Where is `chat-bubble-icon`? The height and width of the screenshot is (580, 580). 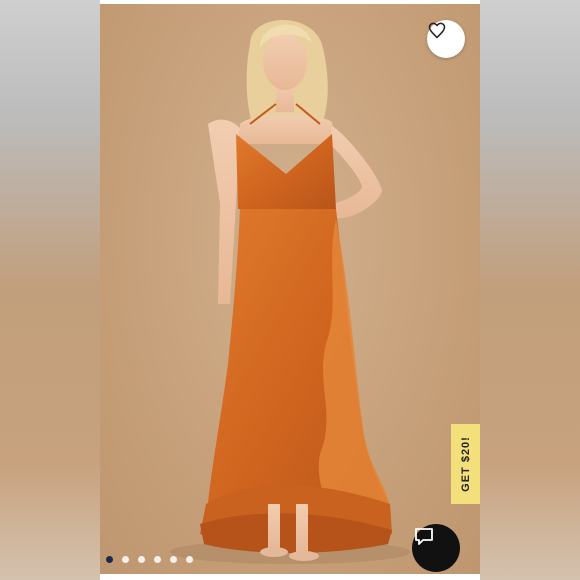 chat-bubble-icon is located at coordinates (424, 536).